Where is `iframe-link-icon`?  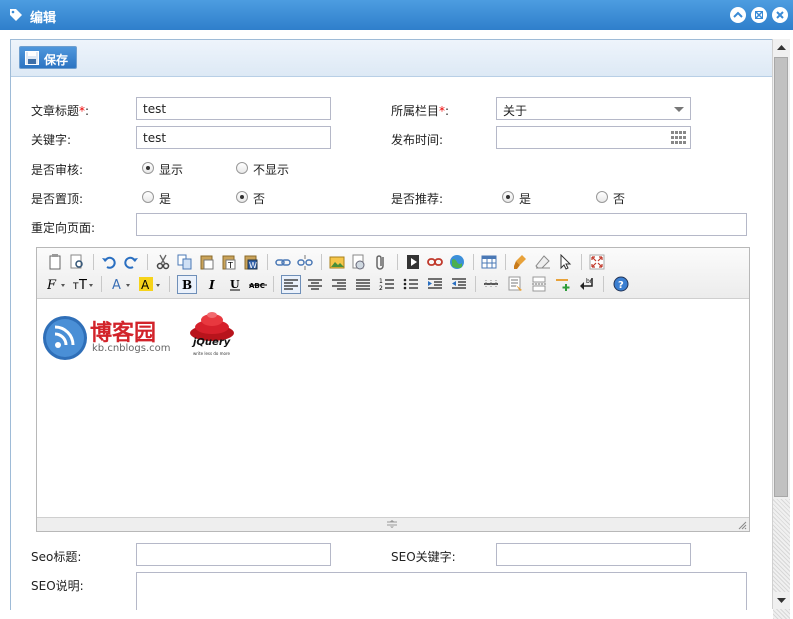
iframe-link-icon is located at coordinates (435, 262).